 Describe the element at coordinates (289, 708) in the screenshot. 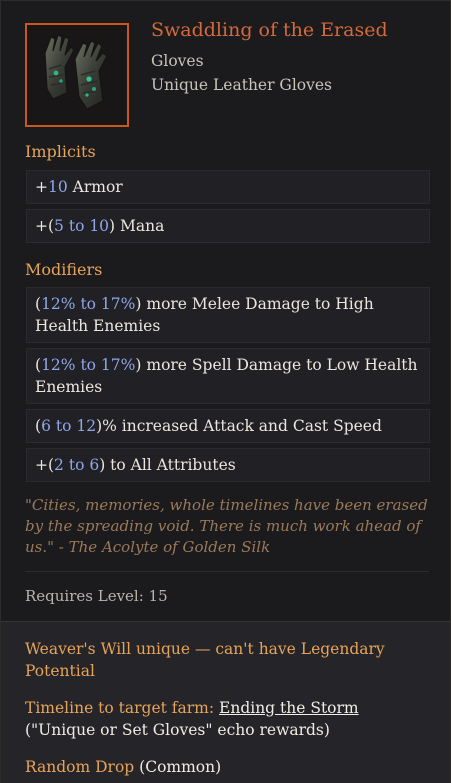

I see `timeline-link: Ending the Storm` at that location.